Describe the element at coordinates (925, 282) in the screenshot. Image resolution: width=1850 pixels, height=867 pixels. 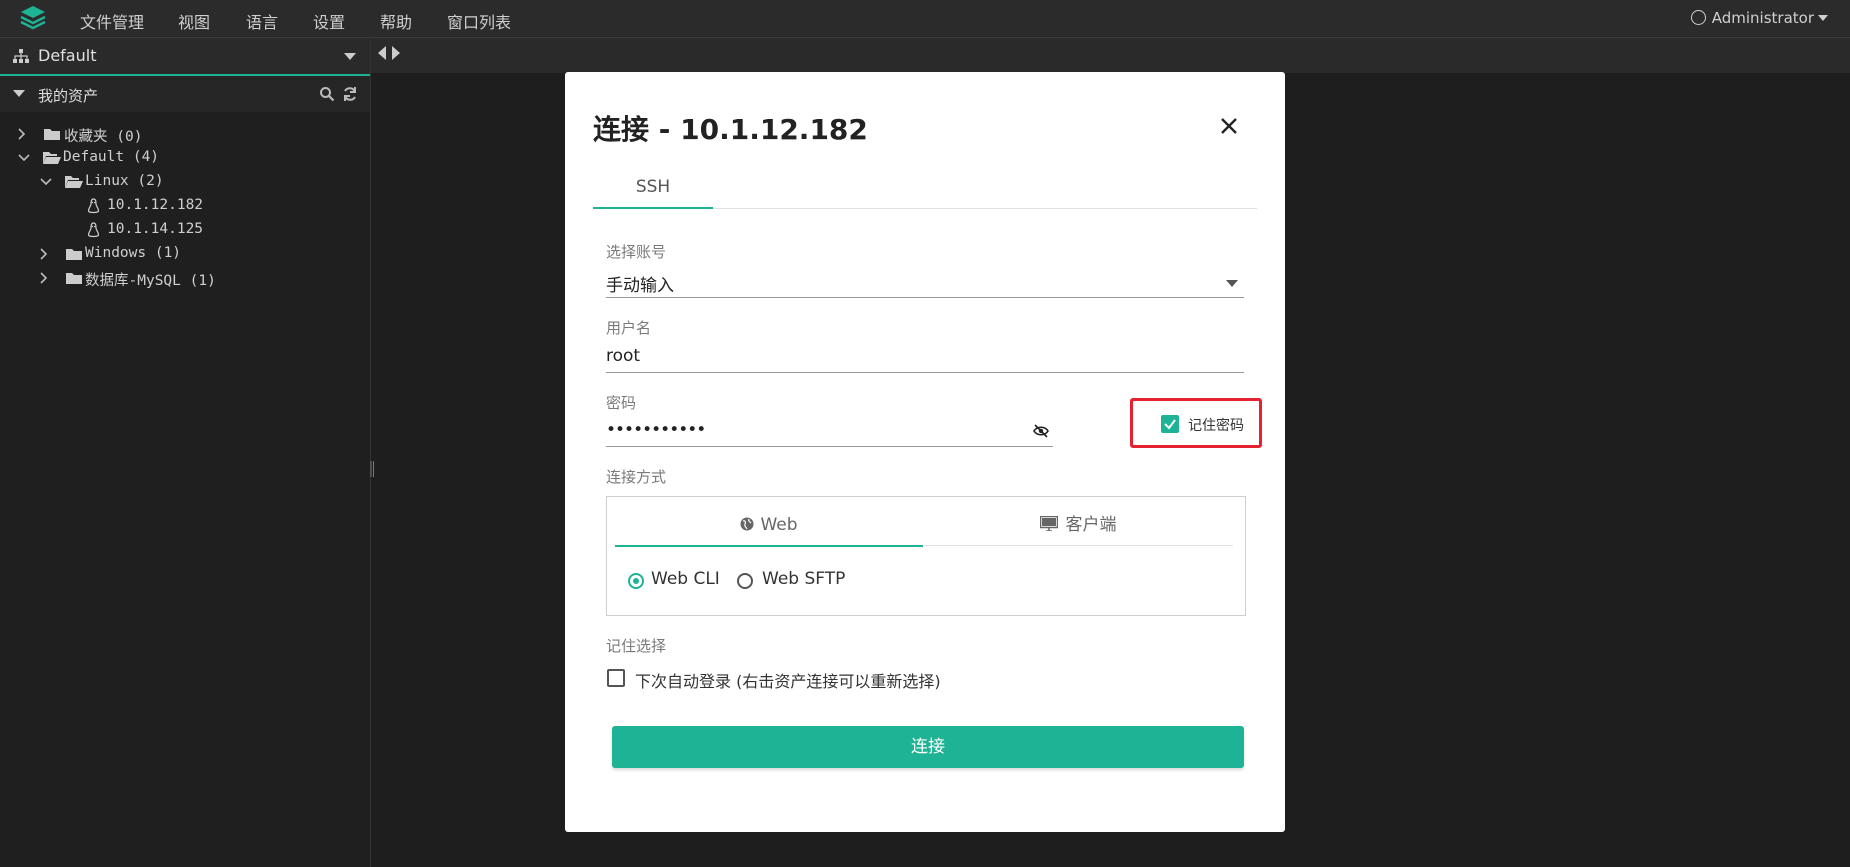
I see `account-select: 手动输入` at that location.